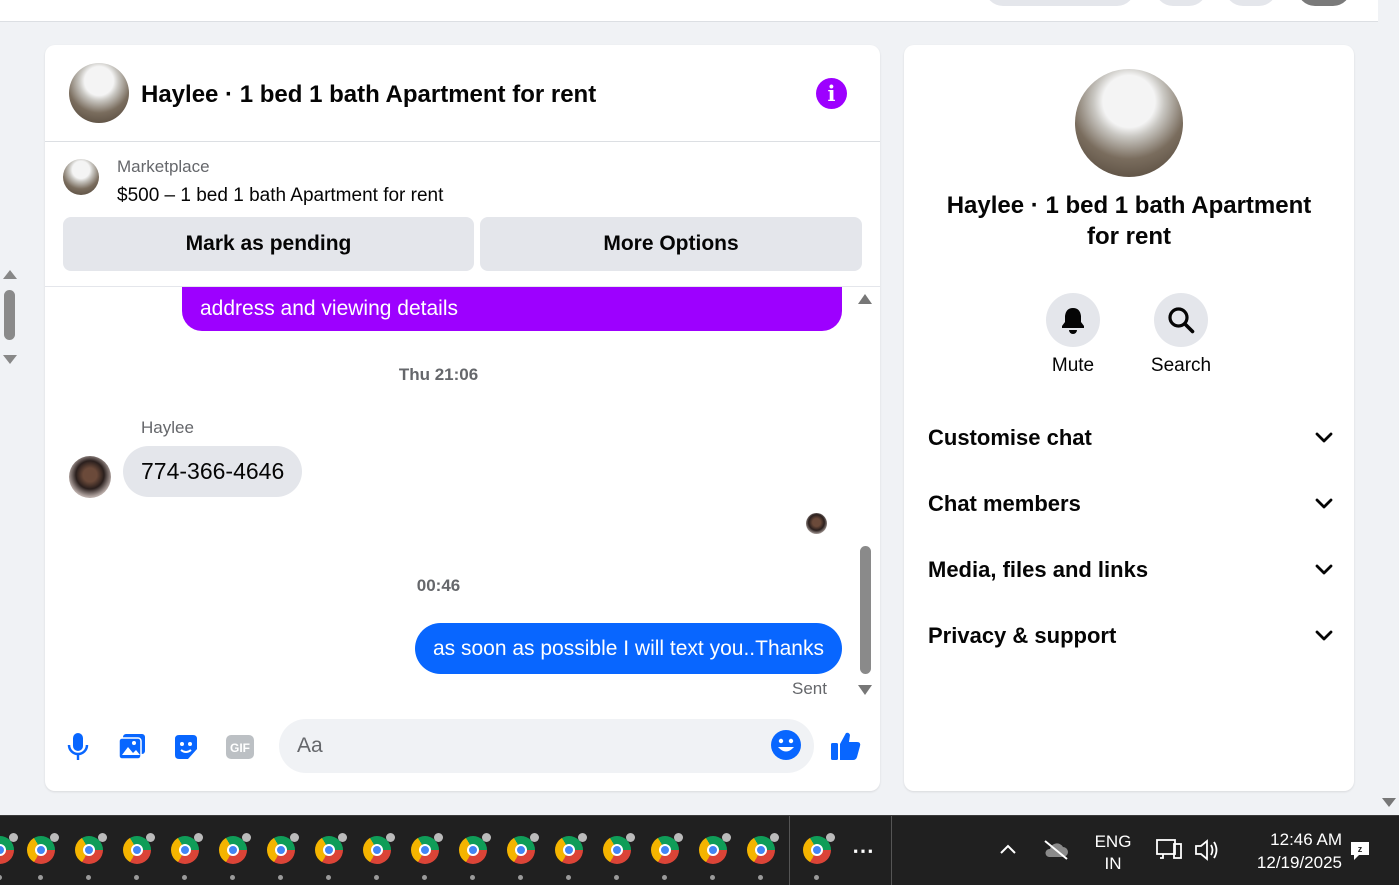 Image resolution: width=1399 pixels, height=885 pixels. I want to click on listing-thumbnail, so click(81, 177).